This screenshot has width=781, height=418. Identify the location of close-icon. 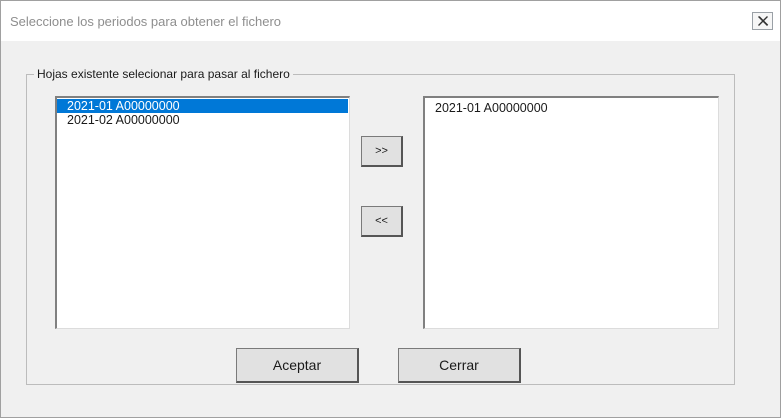
(763, 21).